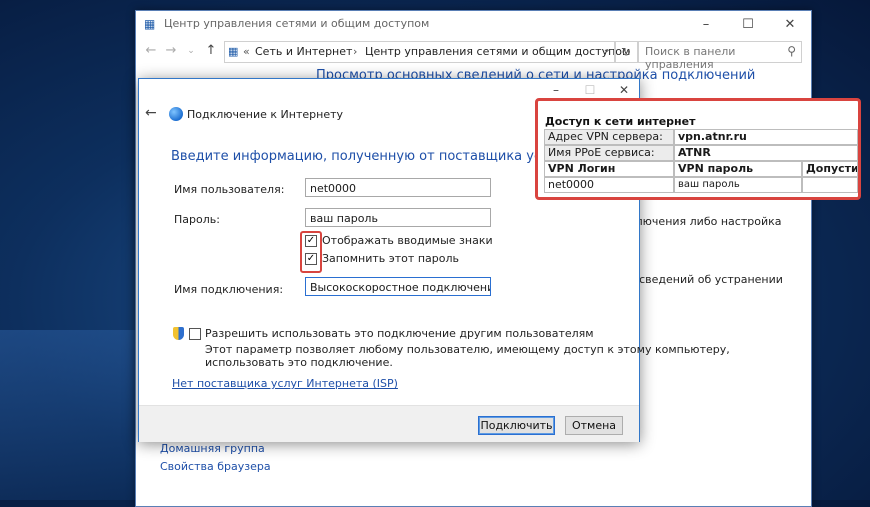  I want to click on globe-network-icon, so click(176, 114).